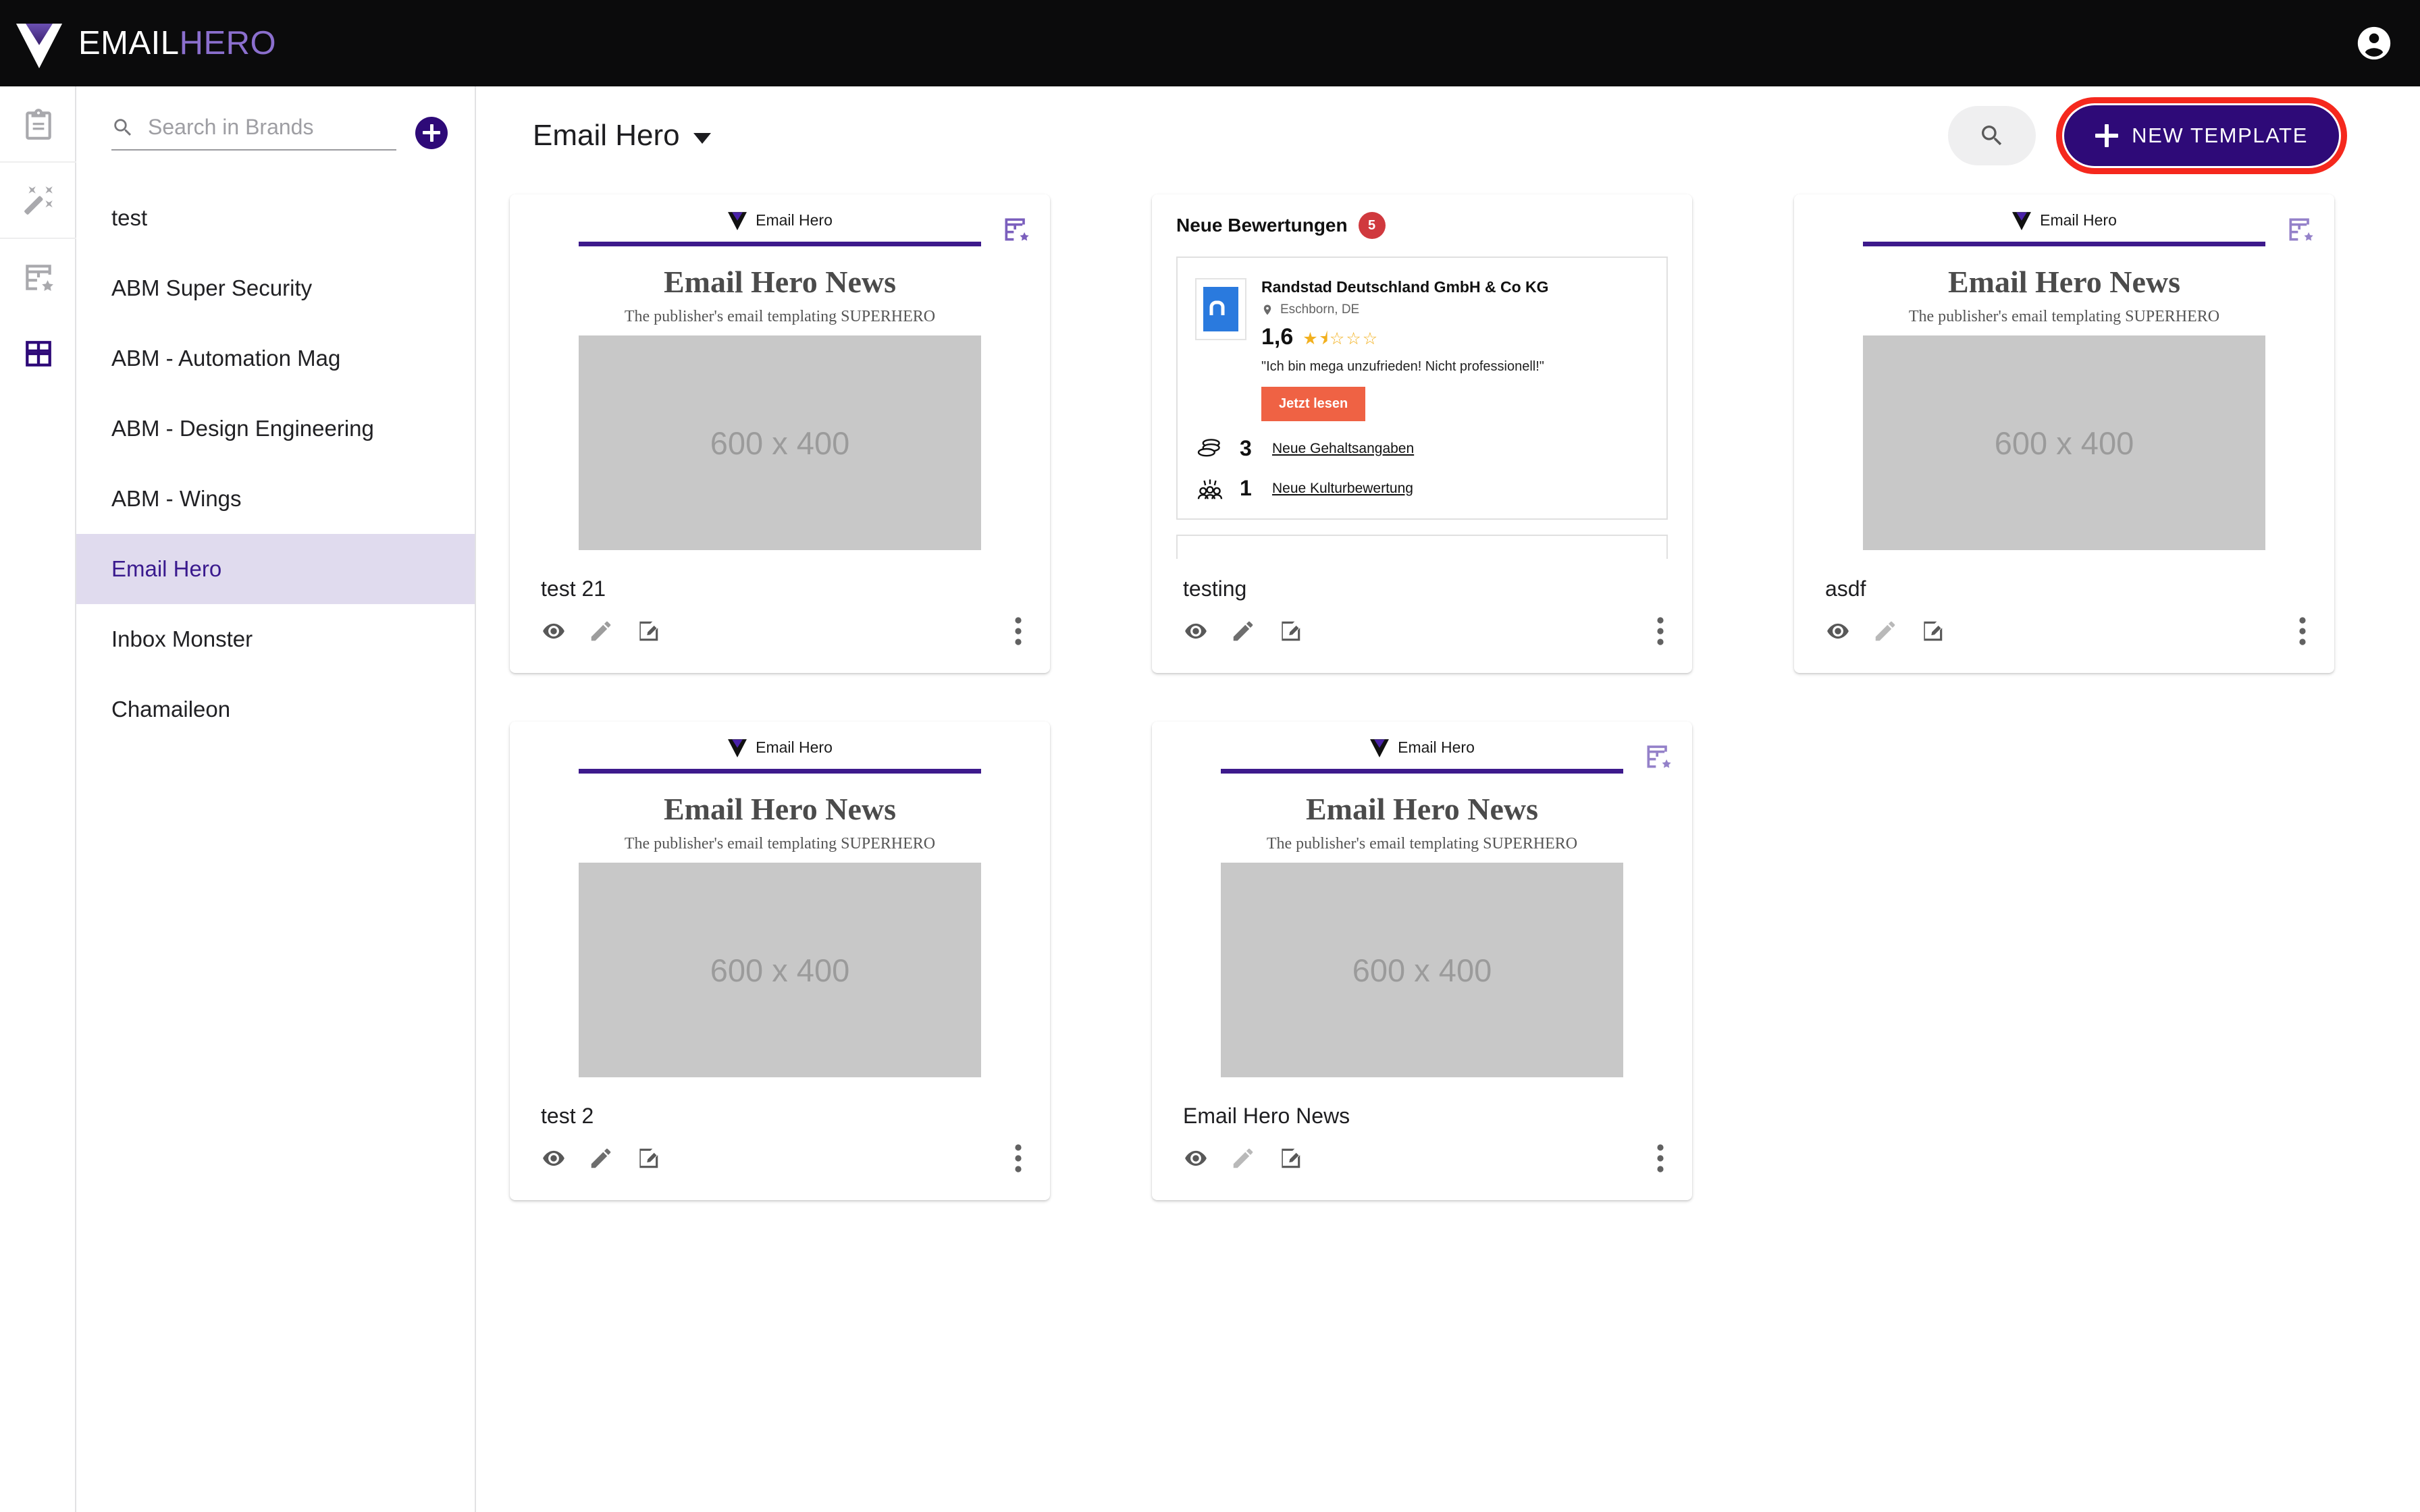 Image resolution: width=2420 pixels, height=1512 pixels. I want to click on sidebar-item-abm-automation-mag: ABM - Automation Mag, so click(275, 358).